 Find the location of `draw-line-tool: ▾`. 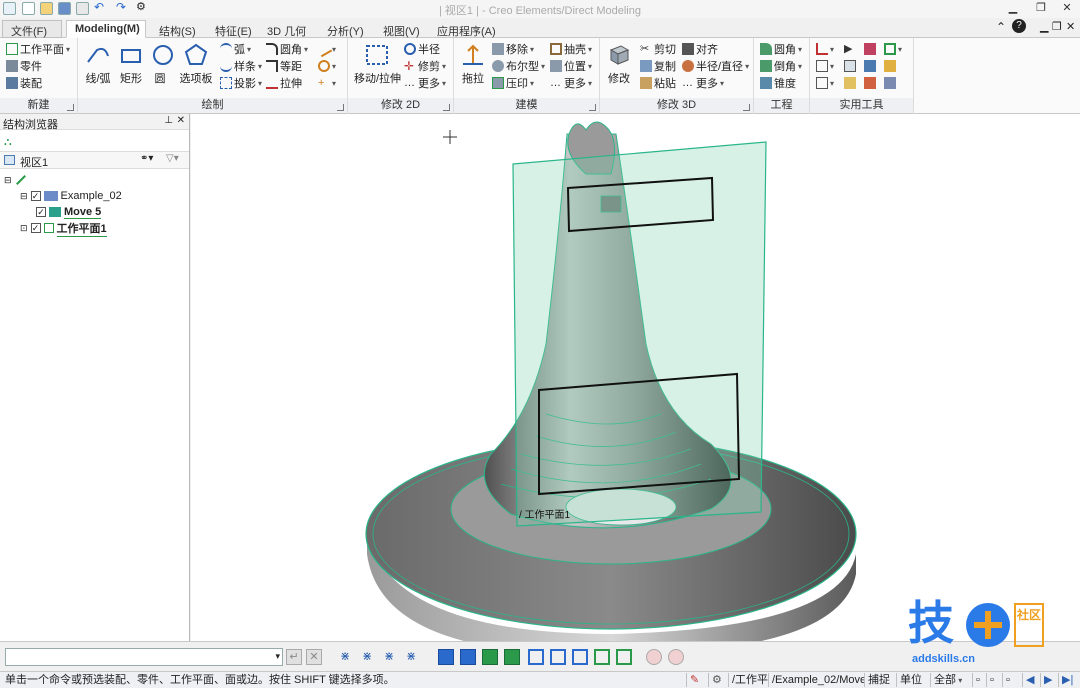

draw-line-tool: ▾ is located at coordinates (325, 49).